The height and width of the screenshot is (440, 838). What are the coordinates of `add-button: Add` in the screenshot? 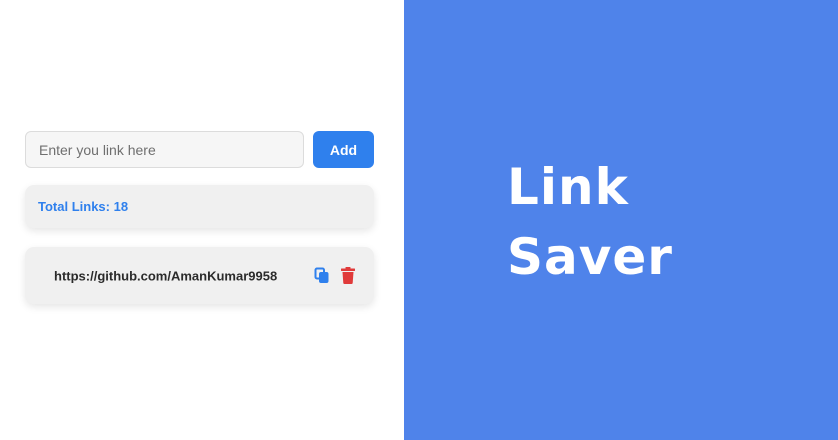 It's located at (343, 149).